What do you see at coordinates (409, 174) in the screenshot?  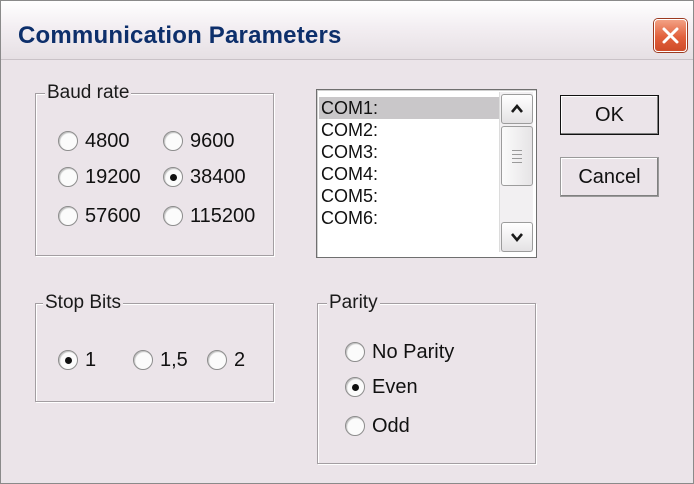 I see `list-item: COM4:` at bounding box center [409, 174].